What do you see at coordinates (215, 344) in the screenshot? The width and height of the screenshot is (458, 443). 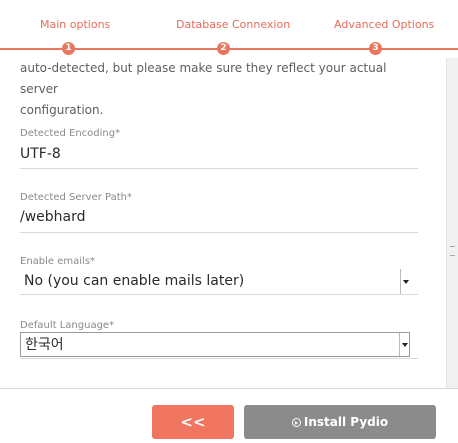 I see `language-select: 한국어` at bounding box center [215, 344].